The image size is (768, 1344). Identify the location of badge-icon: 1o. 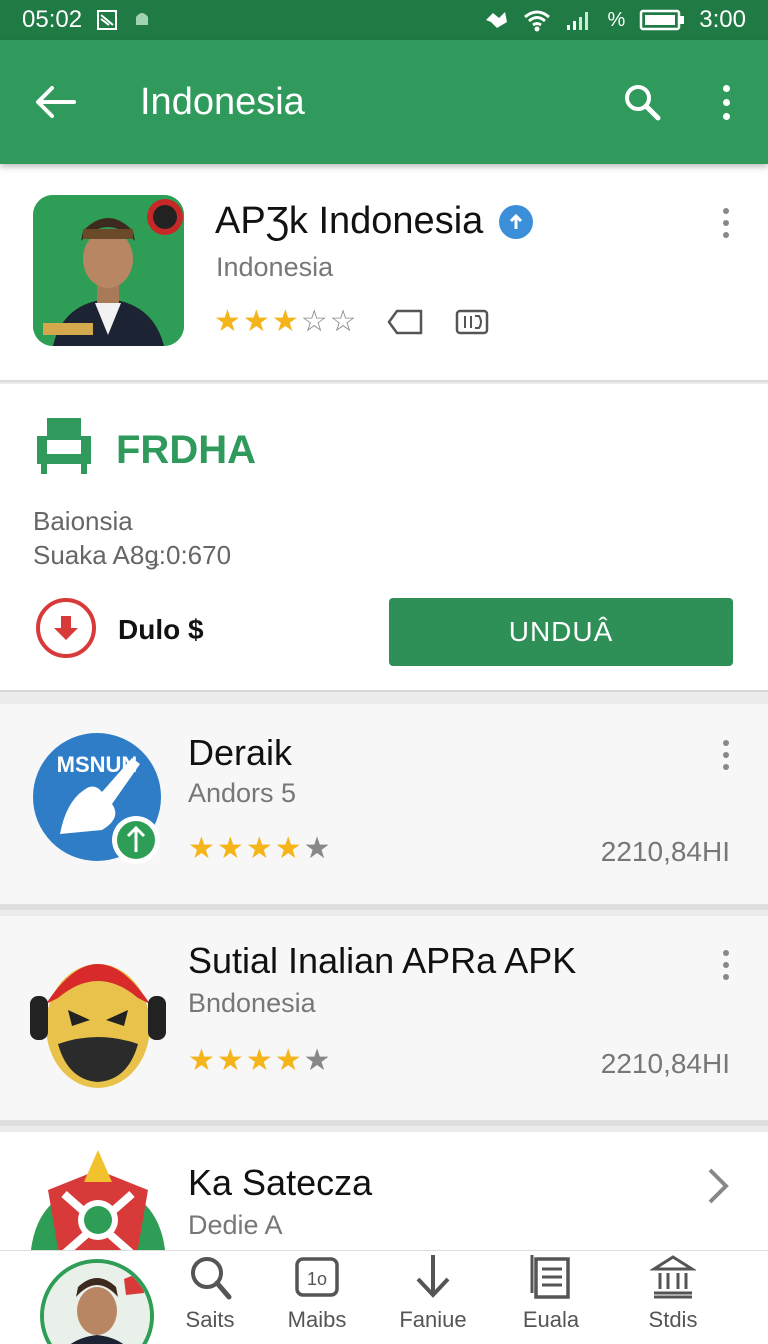
(317, 1277).